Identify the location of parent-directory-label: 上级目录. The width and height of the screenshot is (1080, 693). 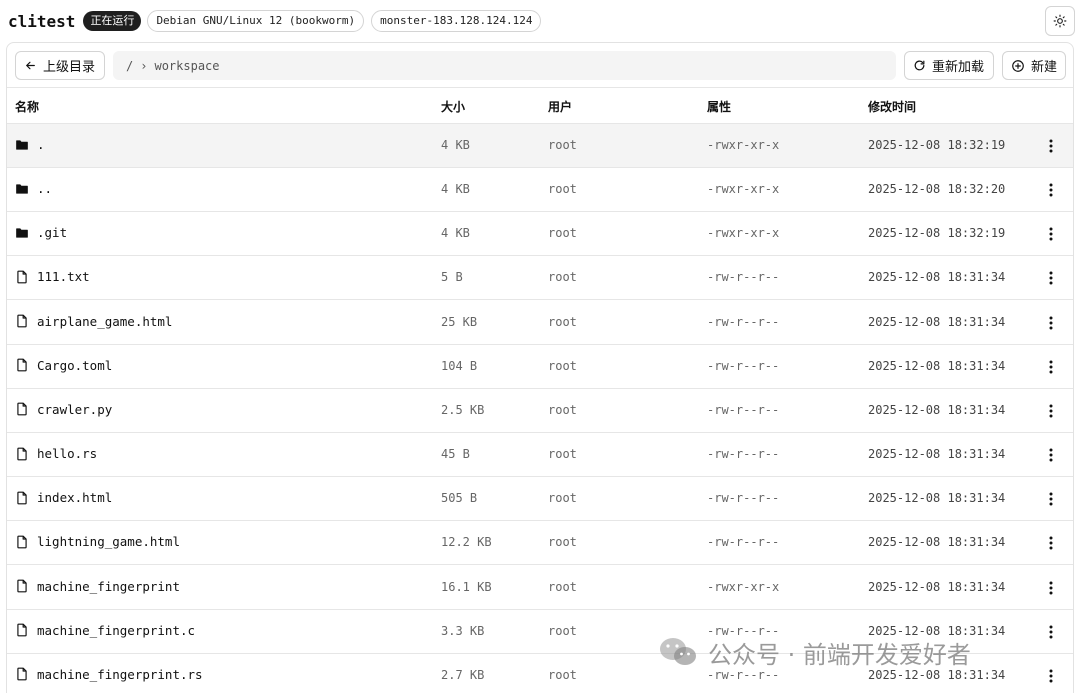
(69, 67).